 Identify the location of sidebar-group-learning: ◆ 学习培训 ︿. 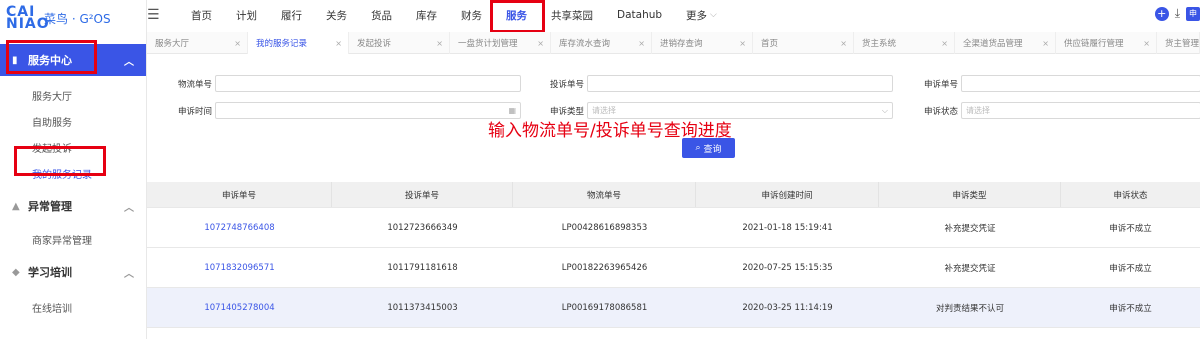
(73, 272).